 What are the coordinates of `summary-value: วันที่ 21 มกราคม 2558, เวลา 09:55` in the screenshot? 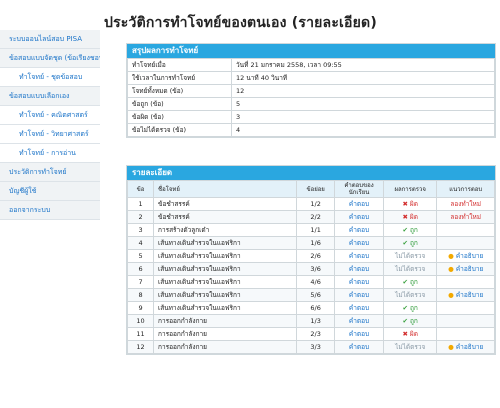 It's located at (363, 65).